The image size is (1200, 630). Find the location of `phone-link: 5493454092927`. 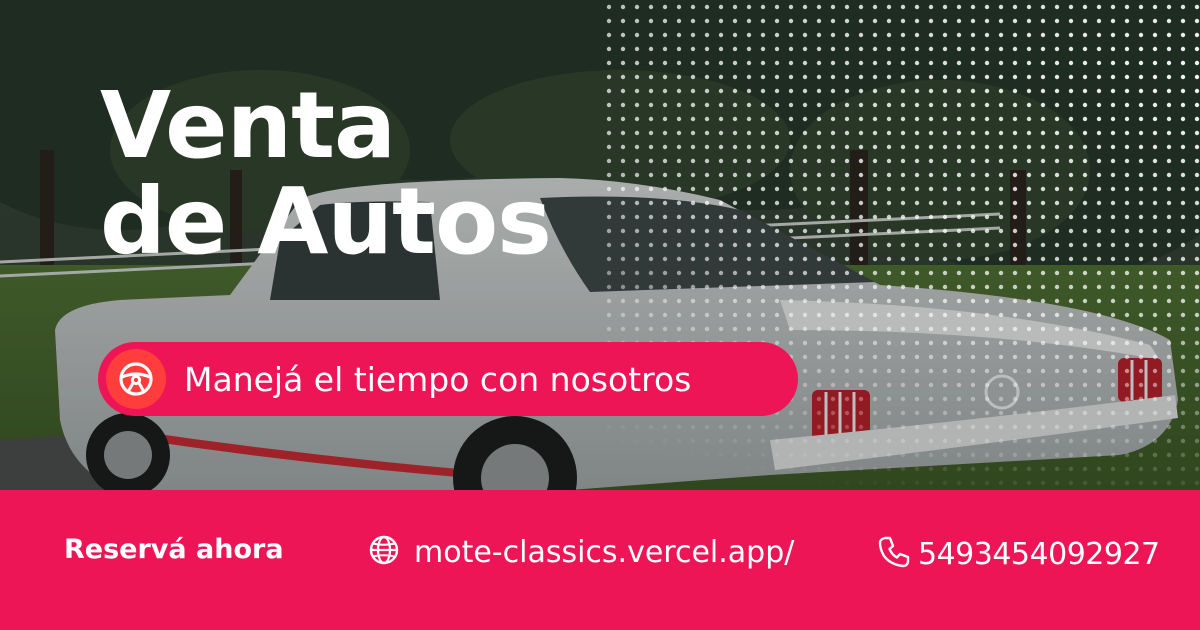

phone-link: 5493454092927 is located at coordinates (1018, 554).